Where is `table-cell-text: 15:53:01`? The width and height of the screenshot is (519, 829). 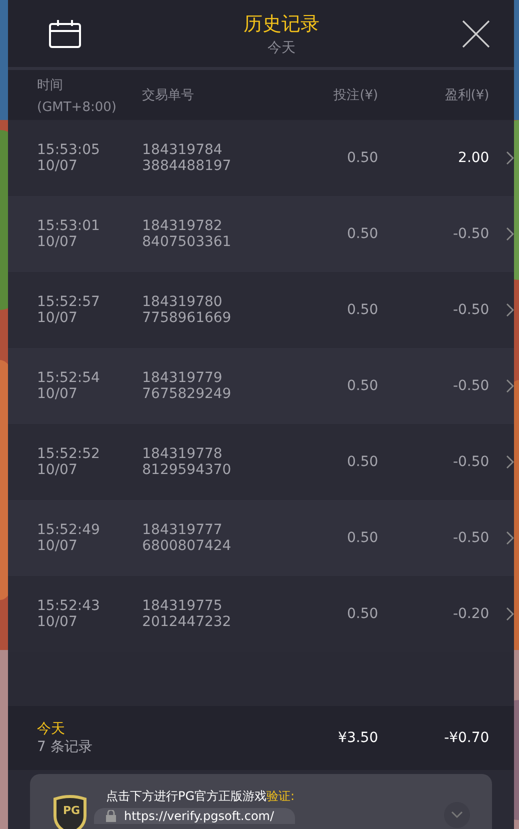
table-cell-text: 15:53:01 is located at coordinates (69, 226).